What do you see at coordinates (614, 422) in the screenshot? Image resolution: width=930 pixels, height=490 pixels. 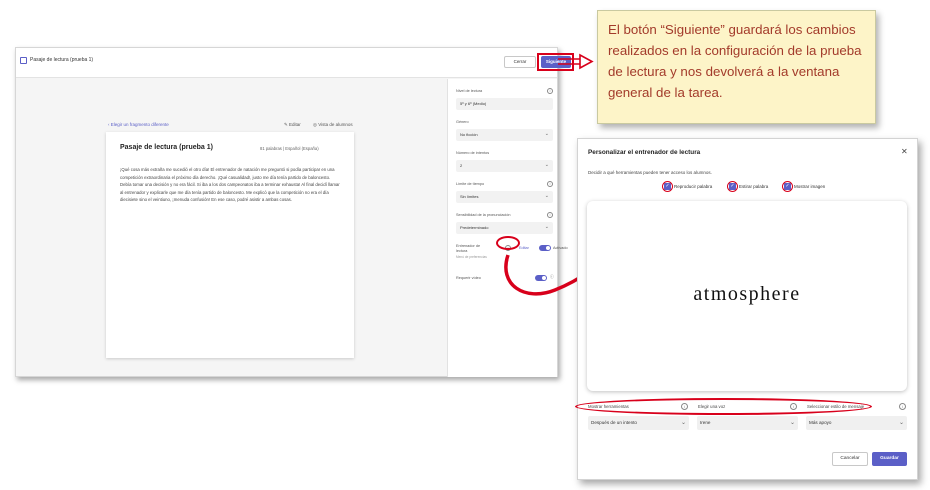 I see `tools-value: Después de un intento` at bounding box center [614, 422].